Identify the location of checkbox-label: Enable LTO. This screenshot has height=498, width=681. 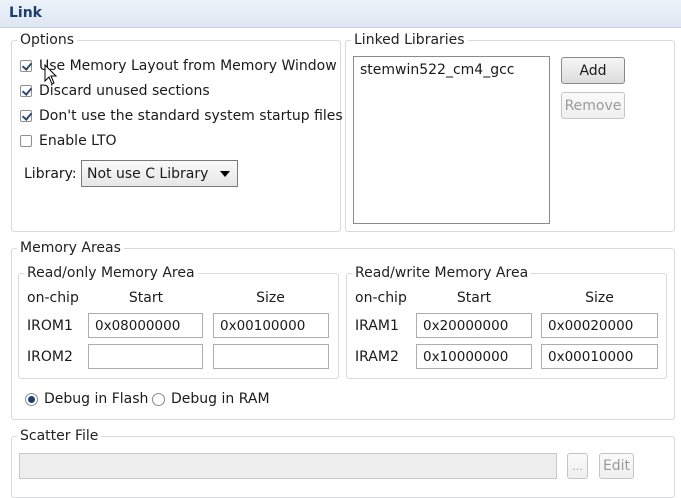
(78, 141).